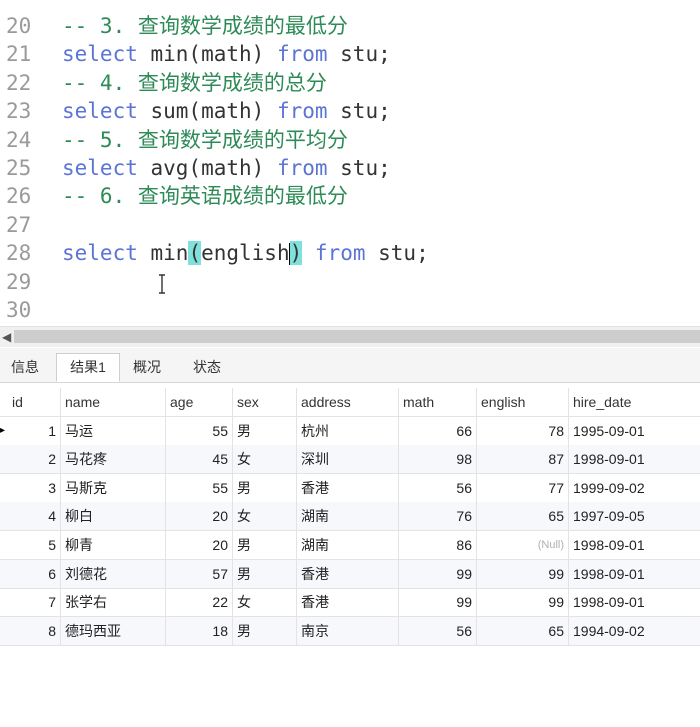 This screenshot has height=727, width=700. What do you see at coordinates (198, 573) in the screenshot?
I see `cell-age: 57` at bounding box center [198, 573].